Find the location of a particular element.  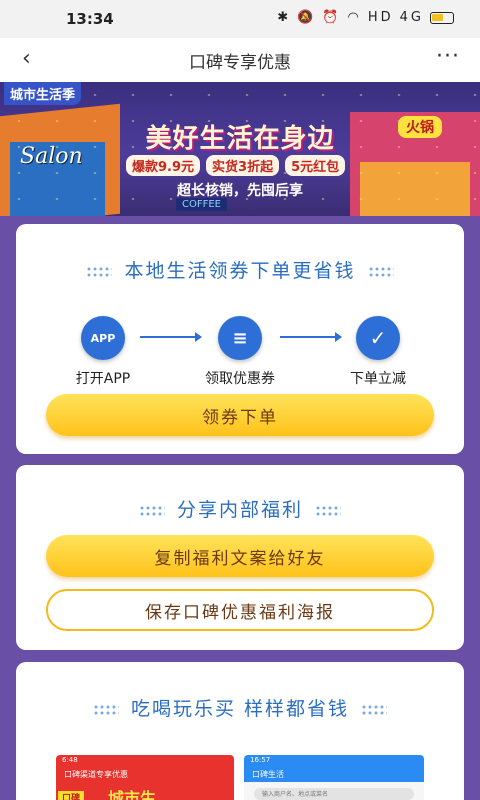

screenshot-brand: 口碑 is located at coordinates (71, 795).